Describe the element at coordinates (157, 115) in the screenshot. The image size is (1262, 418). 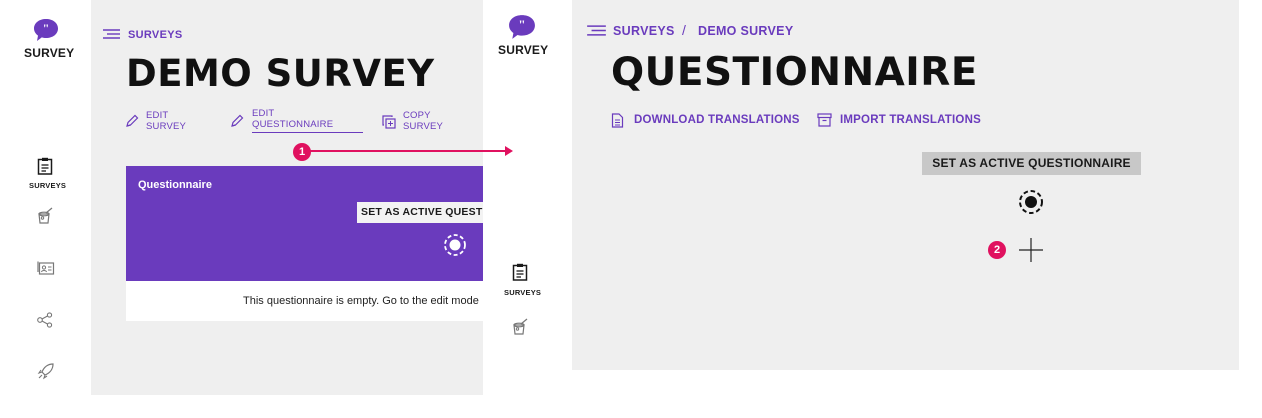
I see `edit-survey-line1: EDIT` at that location.